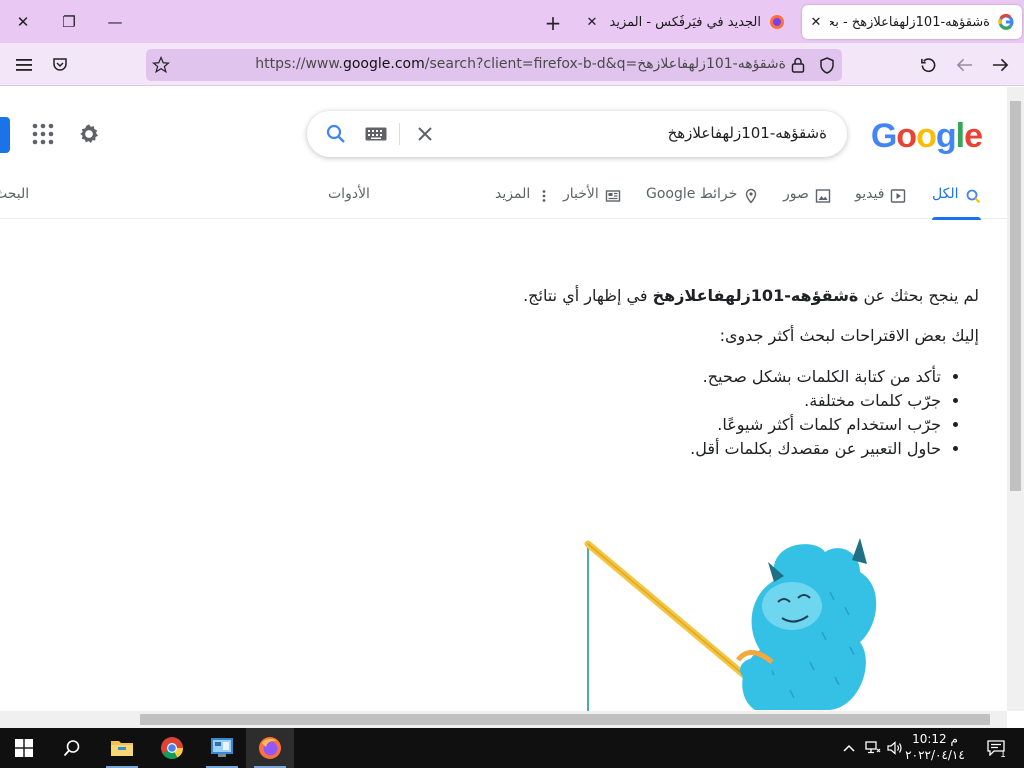 The height and width of the screenshot is (768, 1024). What do you see at coordinates (588, 295) in the screenshot?
I see `no-results-suffix: في إظهار أي نتائج.` at bounding box center [588, 295].